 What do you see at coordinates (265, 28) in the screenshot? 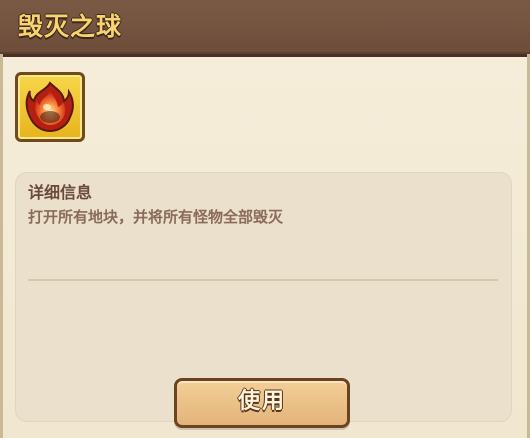
I see `dialog-title-bar: 毁灭之球` at bounding box center [265, 28].